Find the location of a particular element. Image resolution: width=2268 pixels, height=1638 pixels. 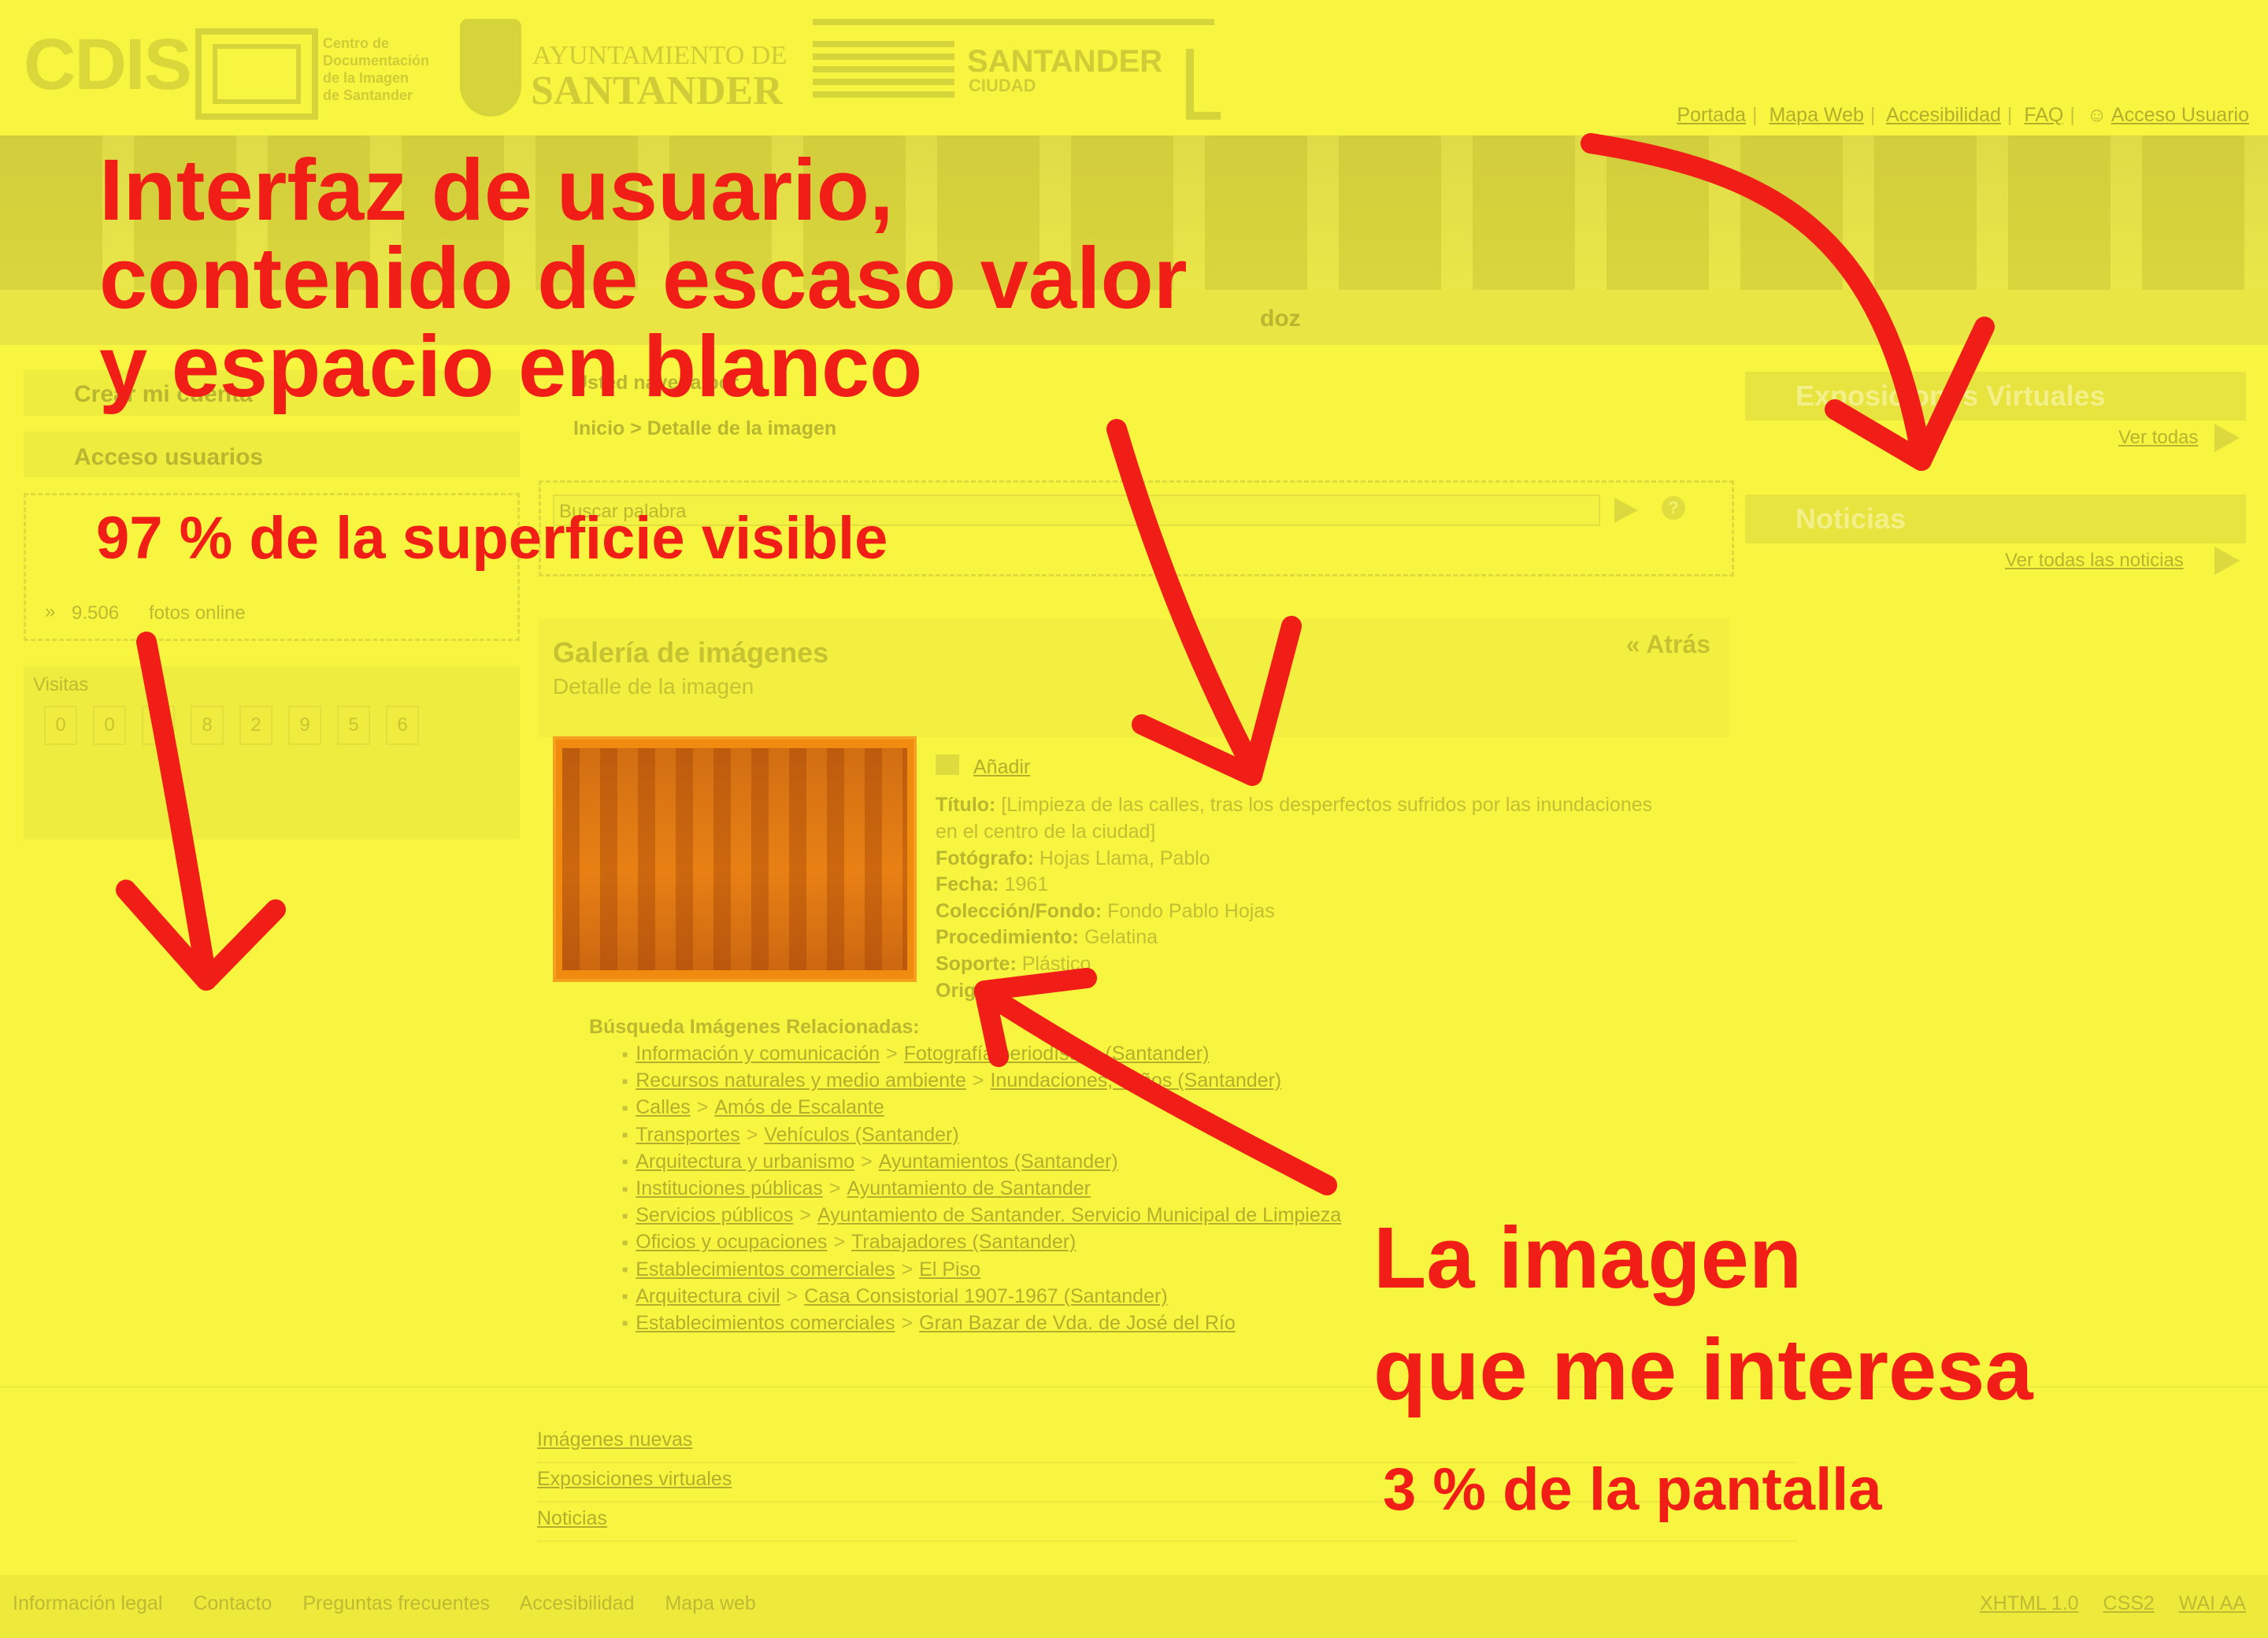

arrow-to-right-column is located at coordinates (1756, 300).